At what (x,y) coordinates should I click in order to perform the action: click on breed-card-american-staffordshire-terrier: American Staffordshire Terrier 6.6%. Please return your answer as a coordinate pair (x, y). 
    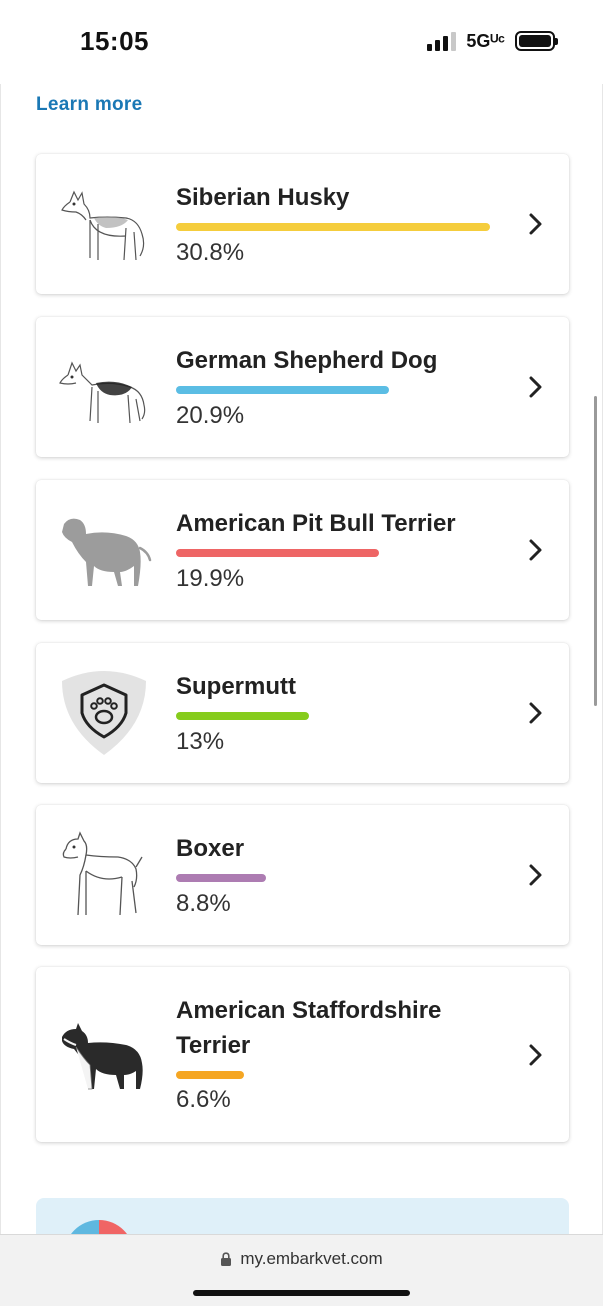
    Looking at the image, I should click on (302, 1054).